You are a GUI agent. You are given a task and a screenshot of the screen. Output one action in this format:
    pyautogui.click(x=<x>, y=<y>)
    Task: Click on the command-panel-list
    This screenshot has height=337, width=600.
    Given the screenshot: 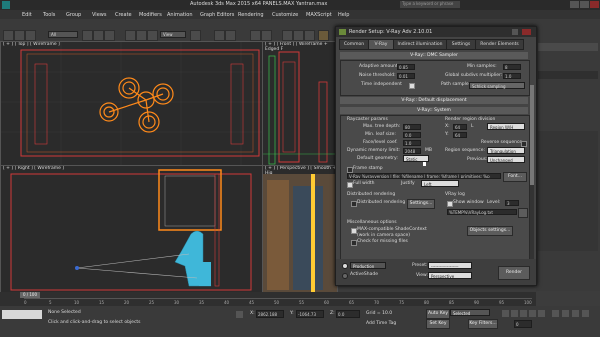 What is the action you would take?
    pyautogui.click(x=568, y=75)
    